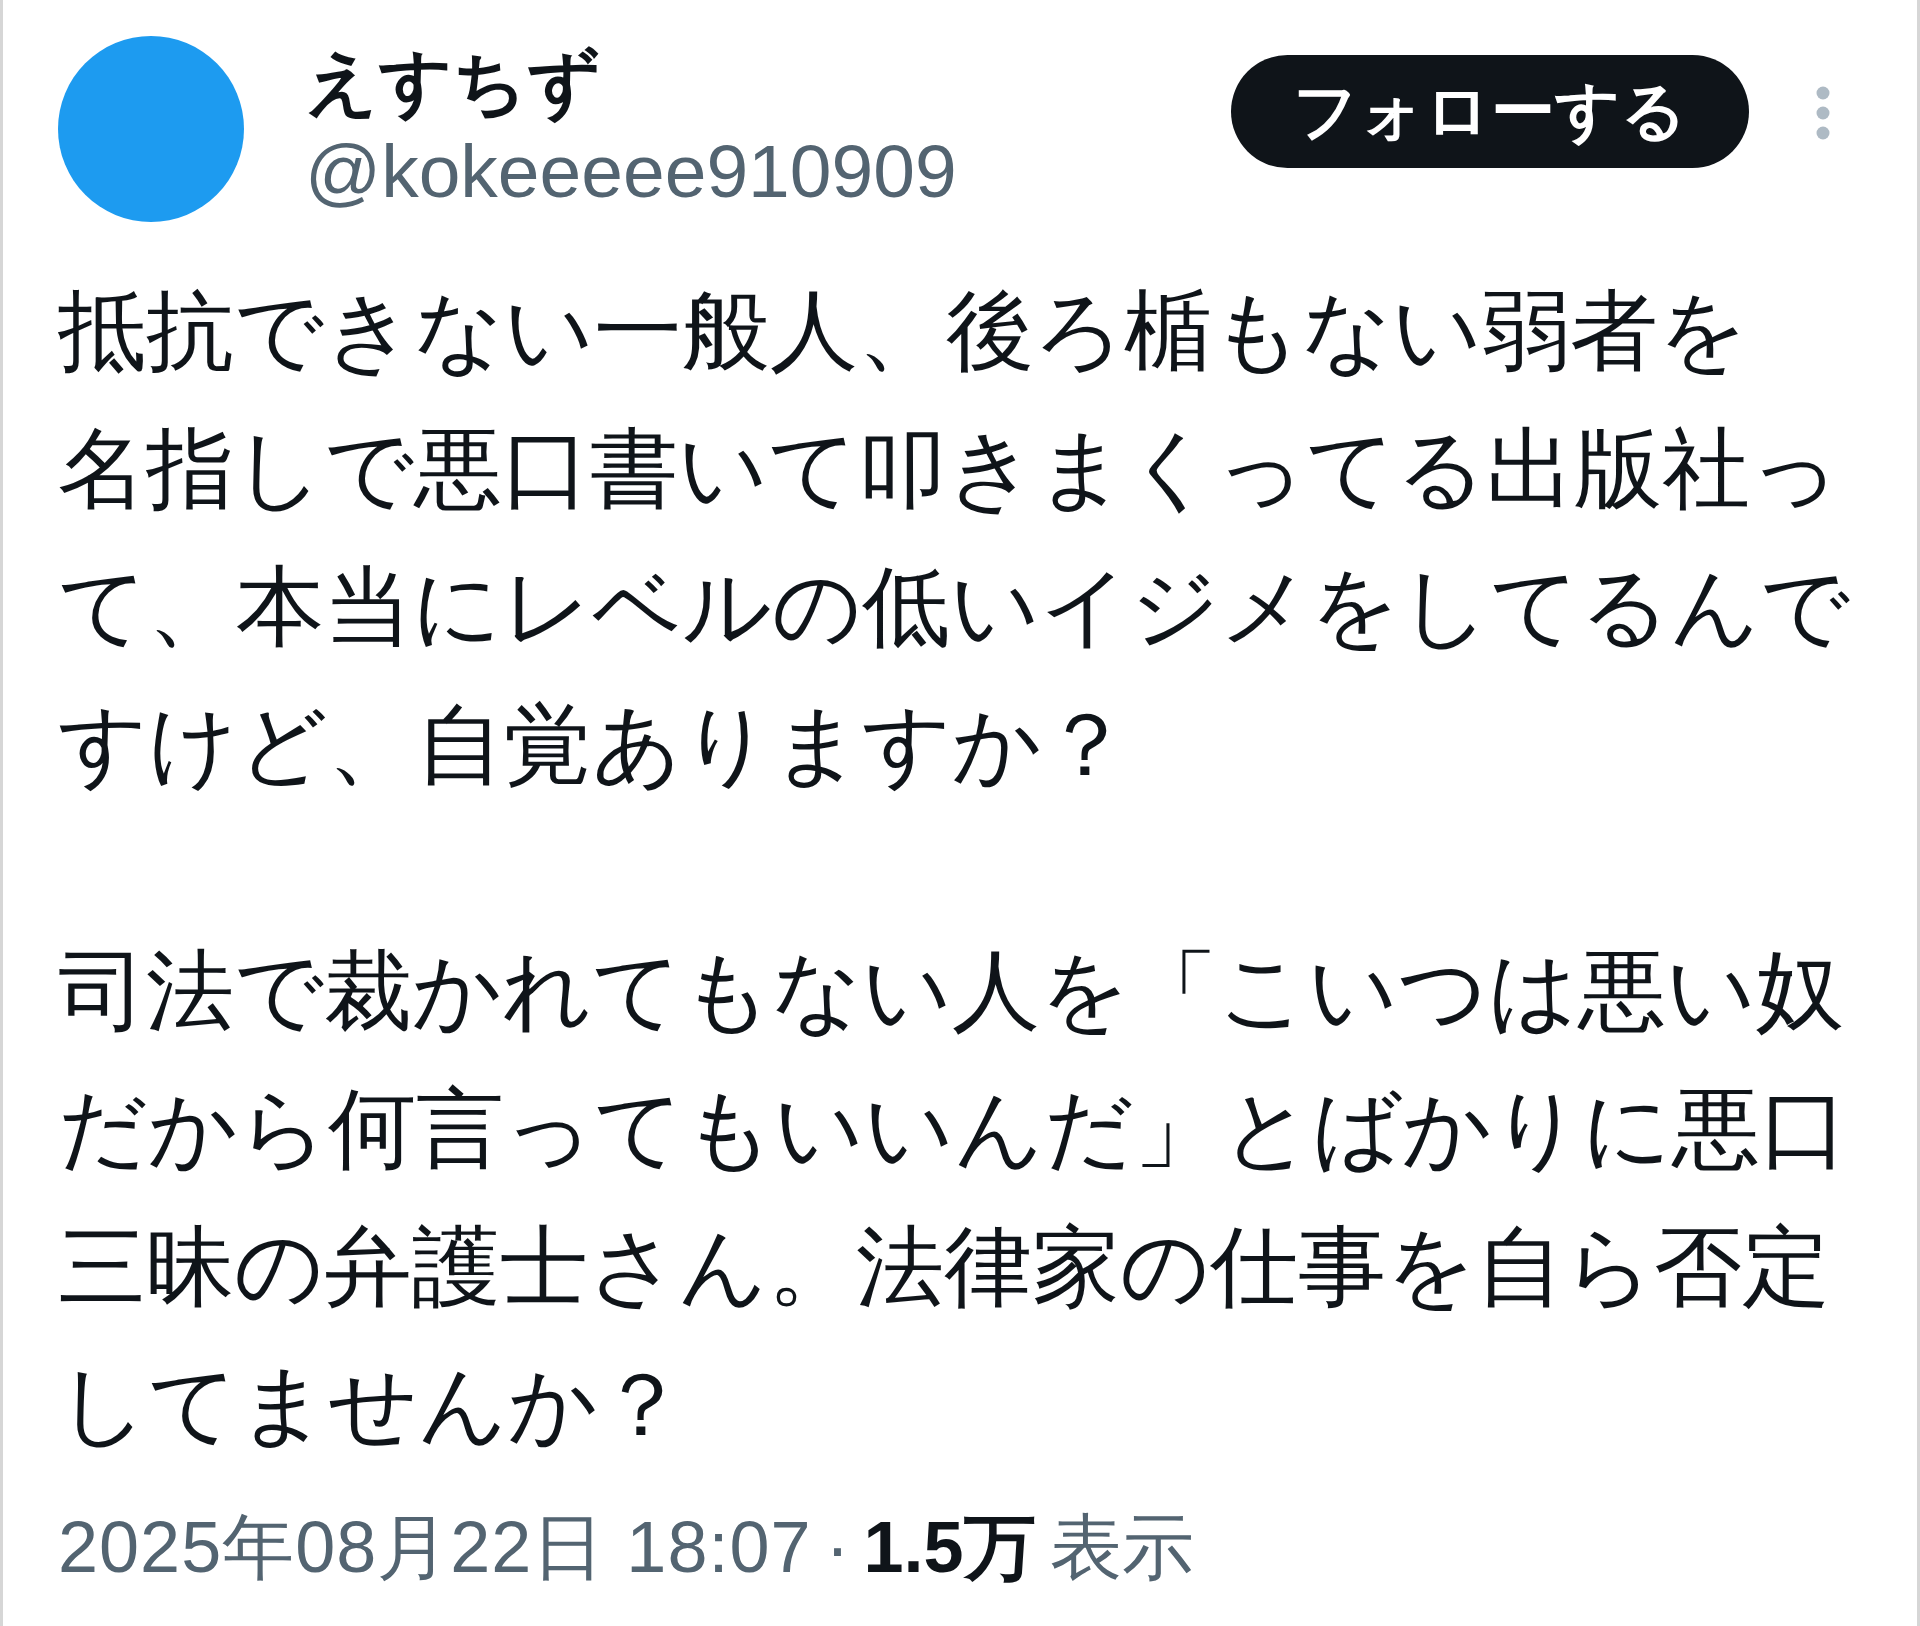  I want to click on user-handle: @kokeeeee910909, so click(631, 171).